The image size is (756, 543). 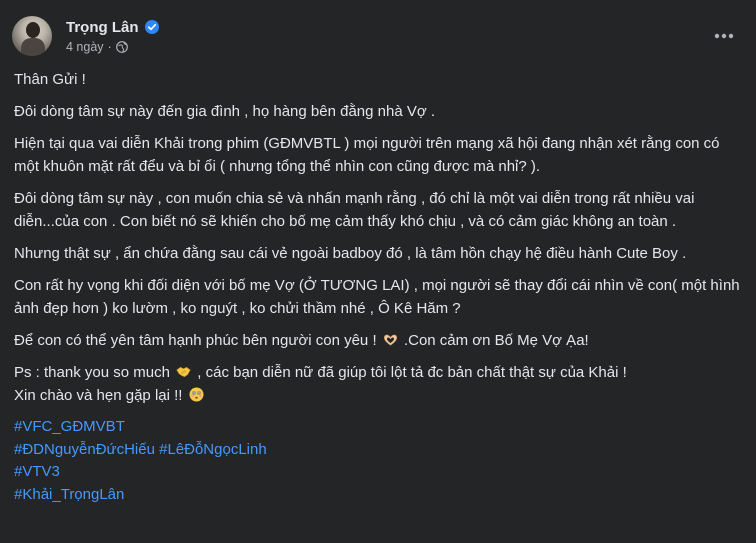 I want to click on thanks-text-end: .Con cảm ơn Bố Mẹ Vợ Ạa!, so click(x=496, y=340).